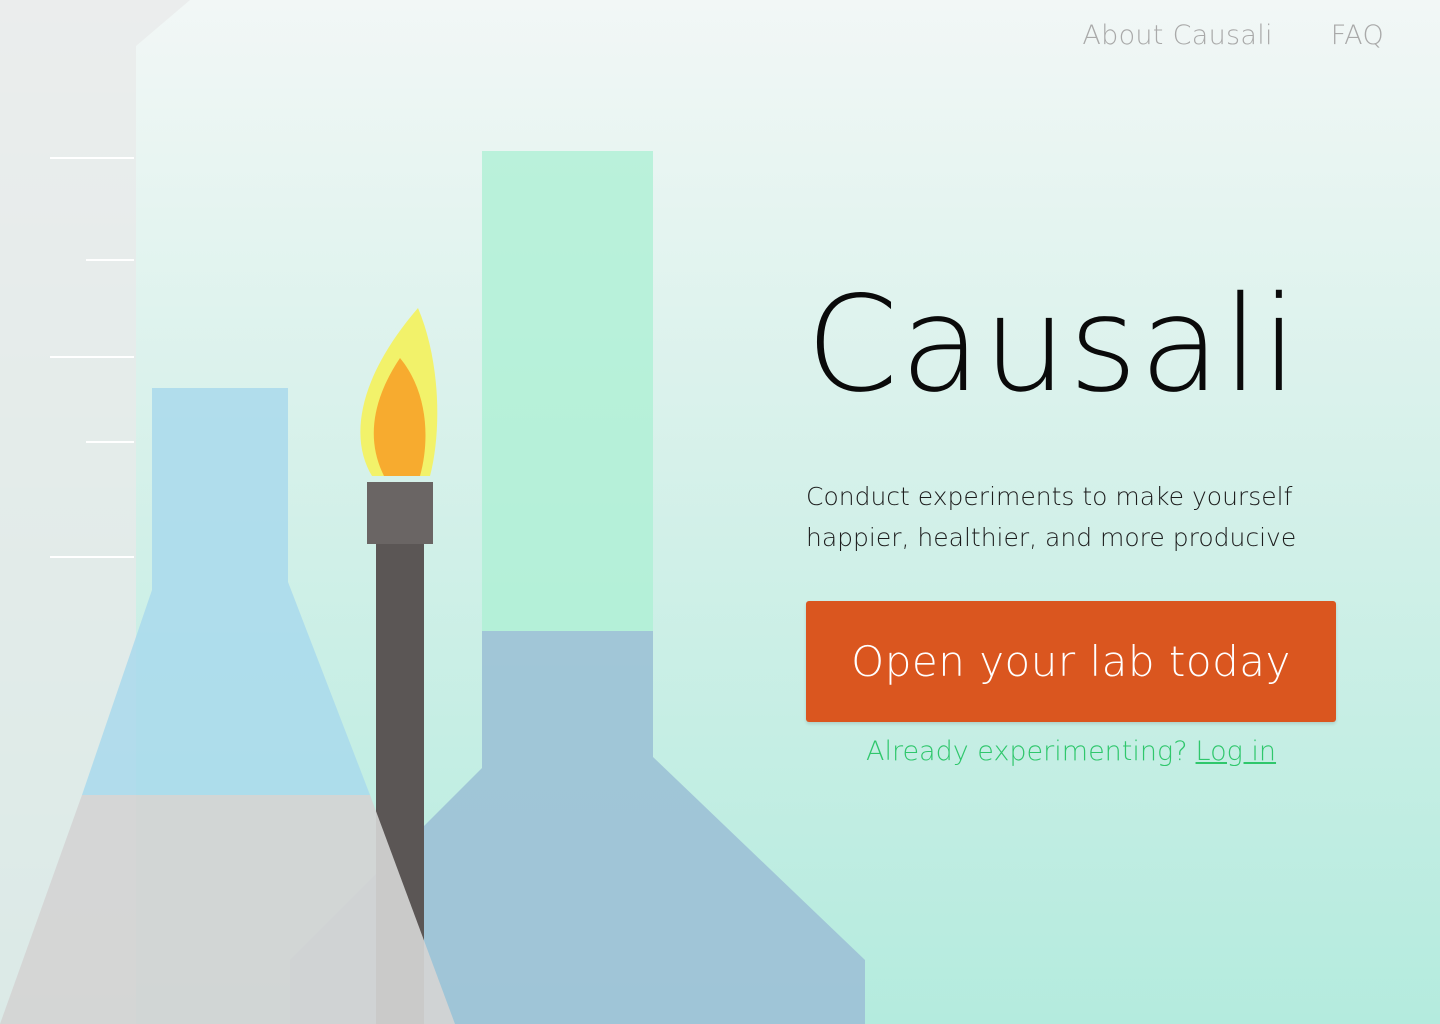  Describe the element at coordinates (1177, 35) in the screenshot. I see `nav-about-link: About Causali` at that location.